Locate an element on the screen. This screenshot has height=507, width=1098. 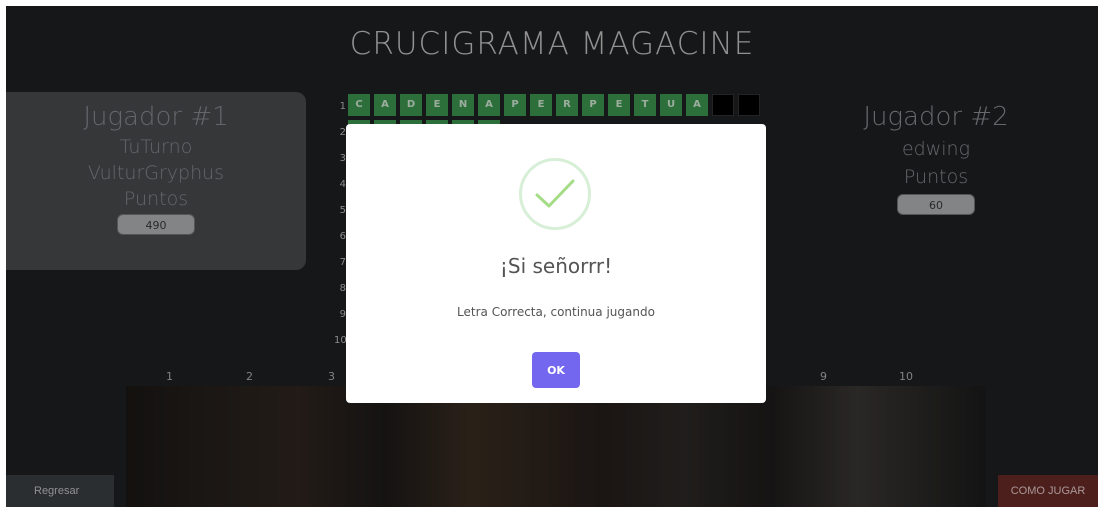
ok-button: OK is located at coordinates (556, 370).